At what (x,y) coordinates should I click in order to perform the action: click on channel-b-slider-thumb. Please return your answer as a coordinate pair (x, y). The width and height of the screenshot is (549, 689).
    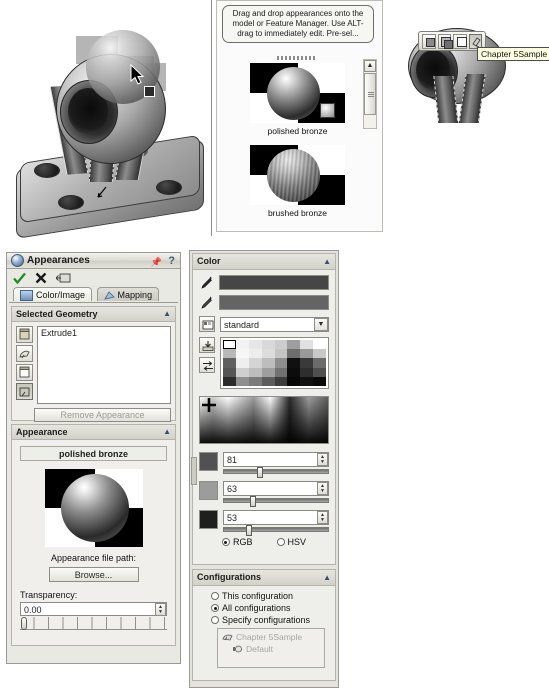
    Looking at the image, I should click on (248, 530).